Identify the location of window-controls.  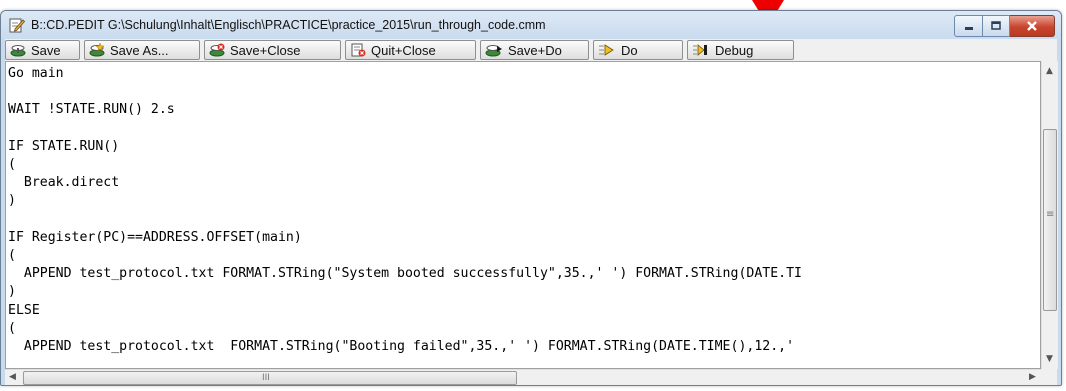
(1004, 26).